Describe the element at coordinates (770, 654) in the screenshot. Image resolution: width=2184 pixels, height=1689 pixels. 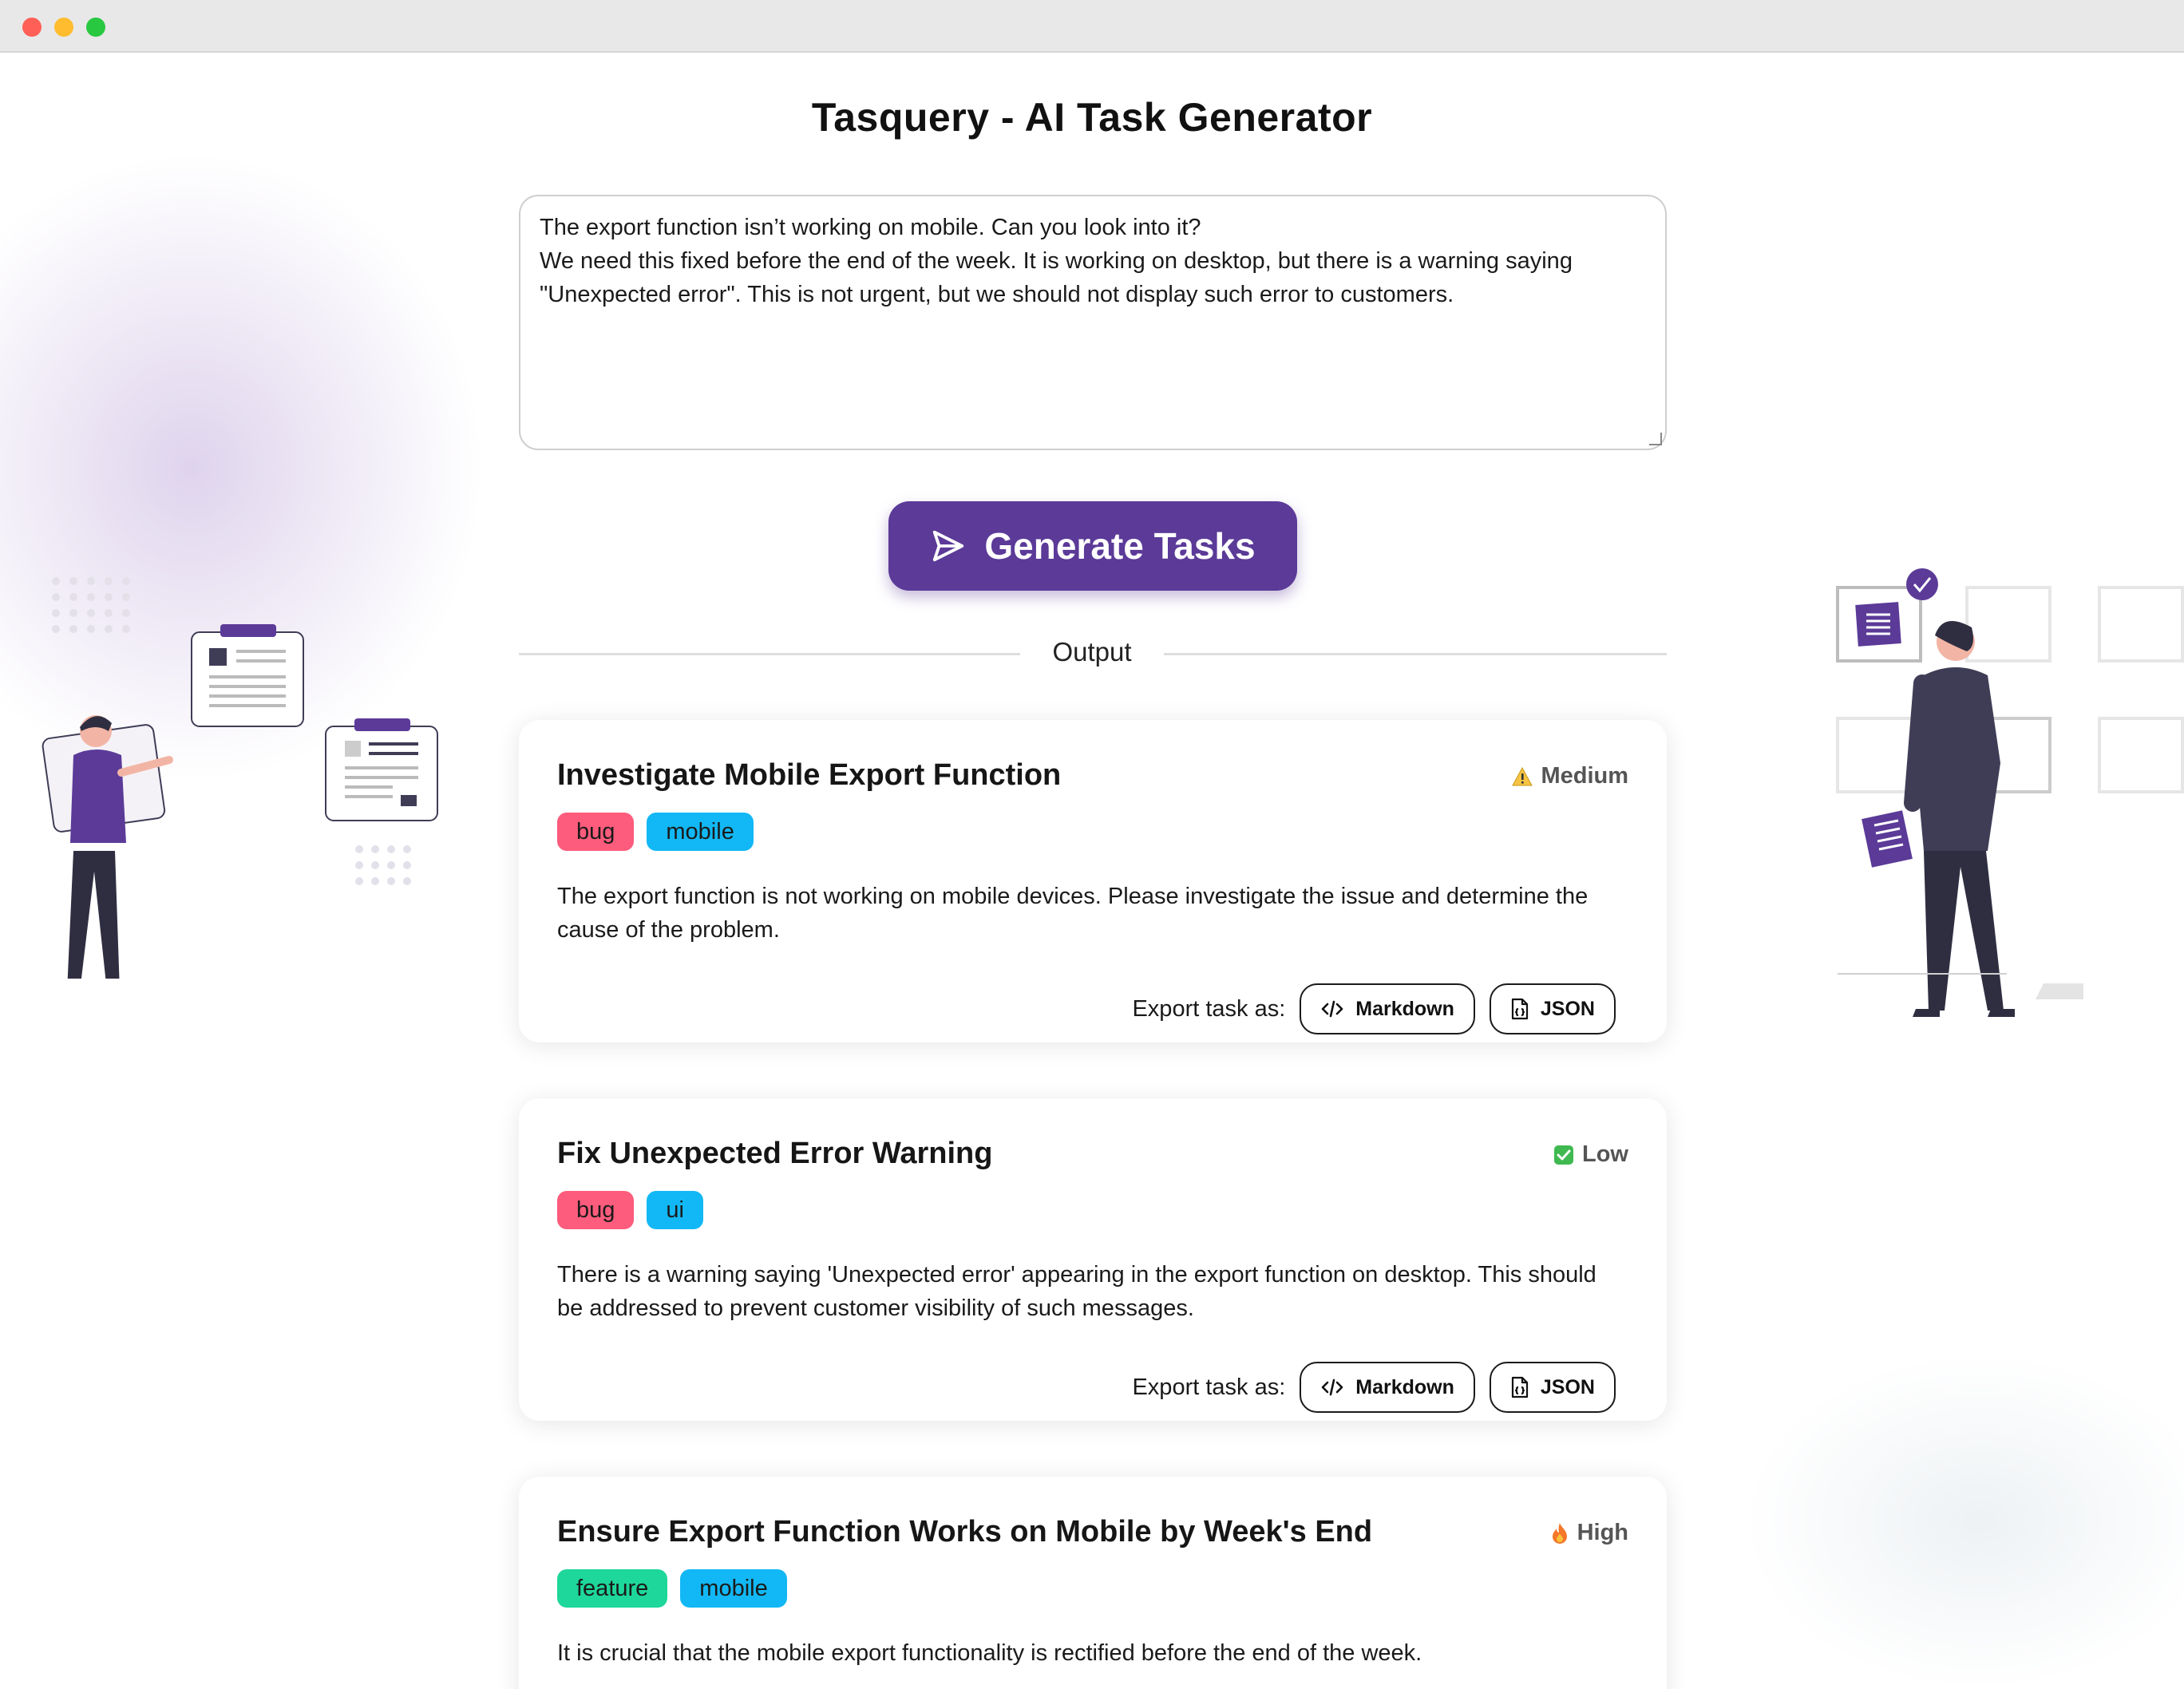
I see `output-divider-left` at that location.